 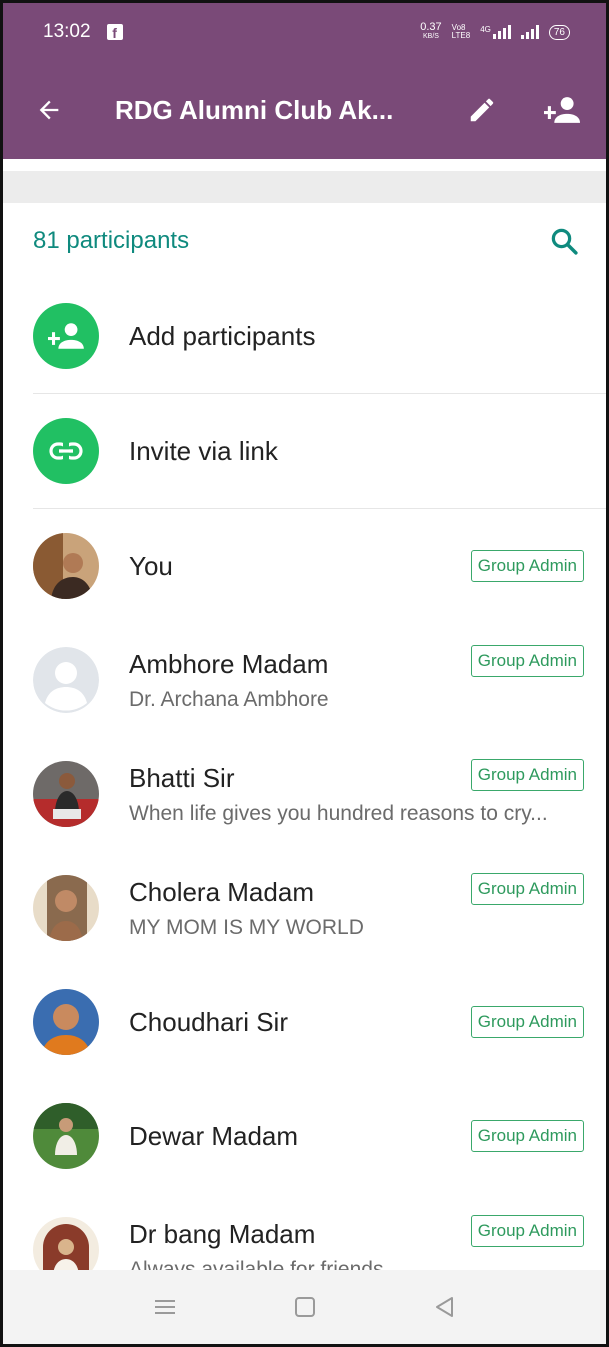 What do you see at coordinates (246, 927) in the screenshot?
I see `member-about: MY MOM IS MY WORLD` at bounding box center [246, 927].